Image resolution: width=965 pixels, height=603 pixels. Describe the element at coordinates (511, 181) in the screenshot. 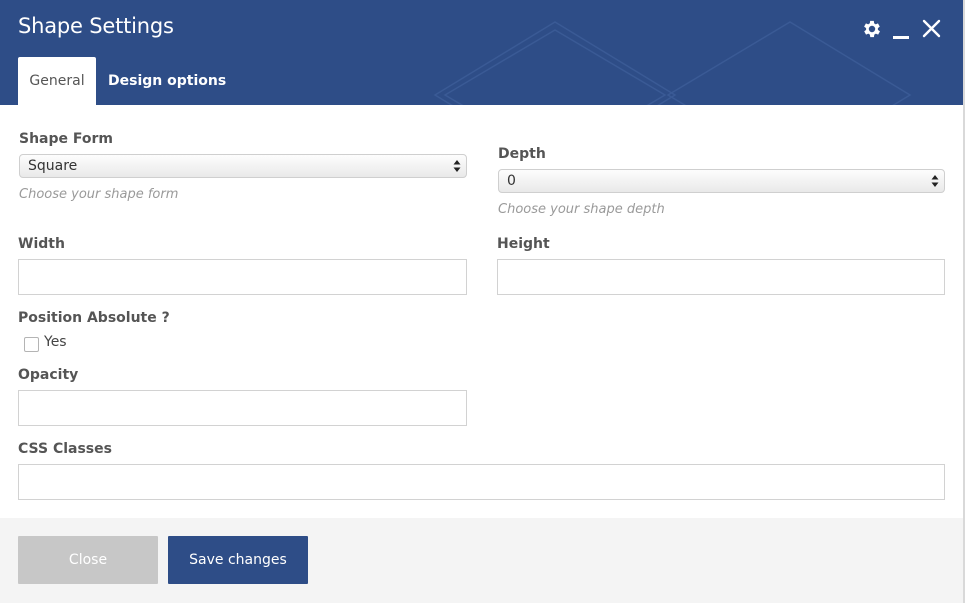

I see `depth-value: 0` at that location.